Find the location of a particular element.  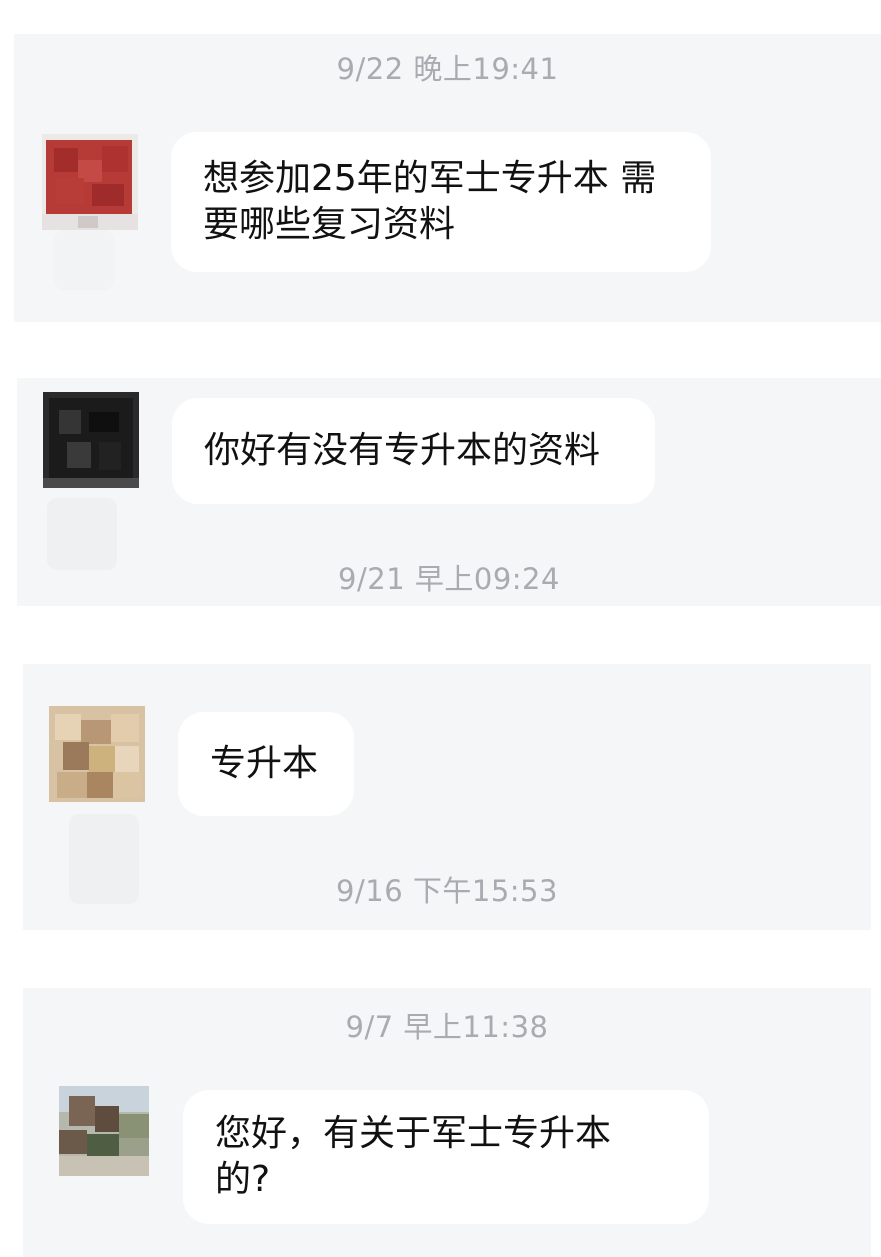

avatar-shadow is located at coordinates (84, 260).